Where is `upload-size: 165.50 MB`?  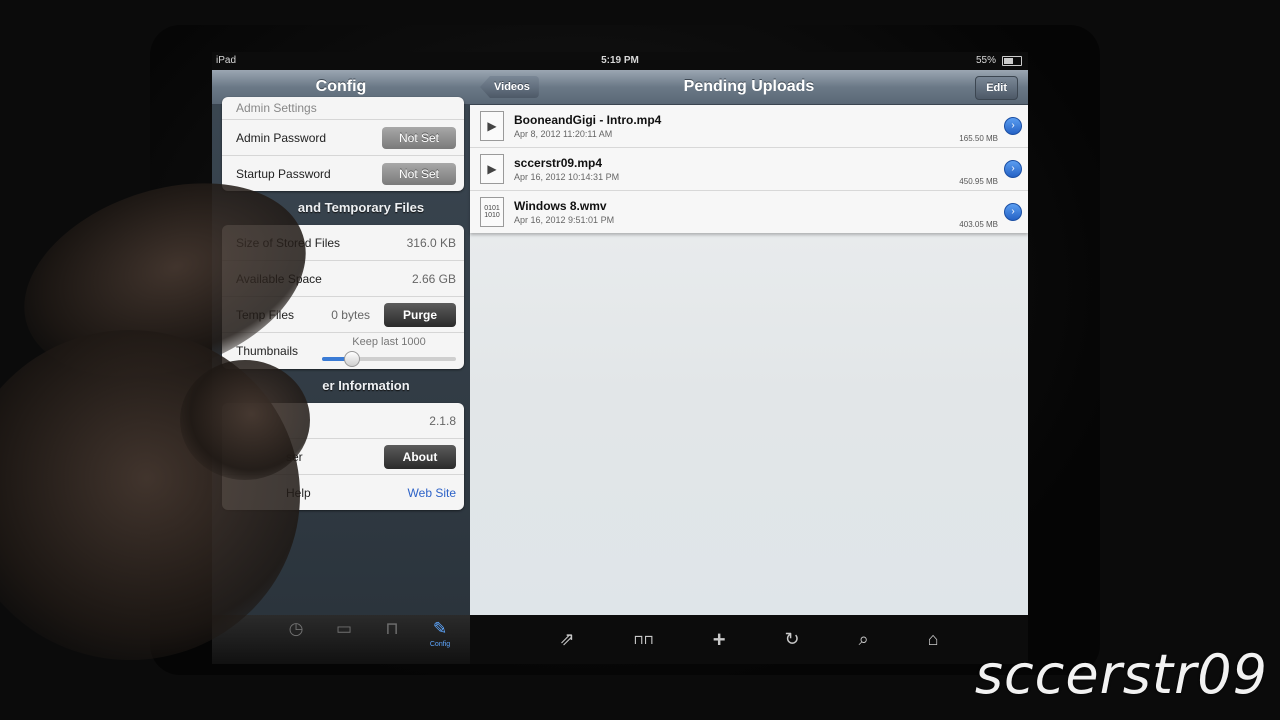 upload-size: 165.50 MB is located at coordinates (978, 138).